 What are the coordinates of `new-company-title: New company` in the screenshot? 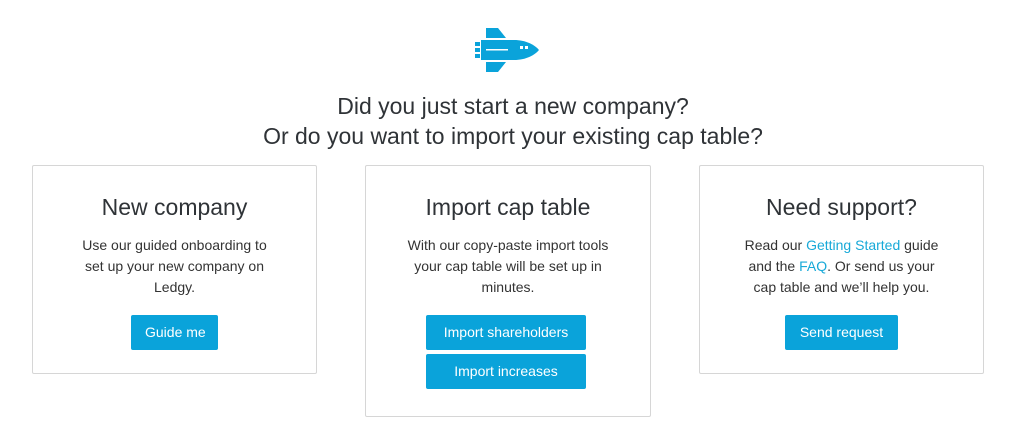 It's located at (174, 207).